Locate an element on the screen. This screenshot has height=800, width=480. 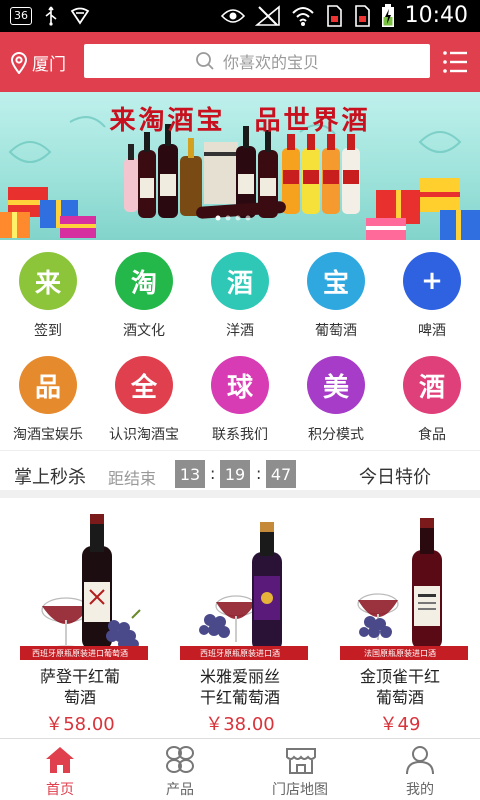
nav-label: 门店地图 is located at coordinates (300, 790).